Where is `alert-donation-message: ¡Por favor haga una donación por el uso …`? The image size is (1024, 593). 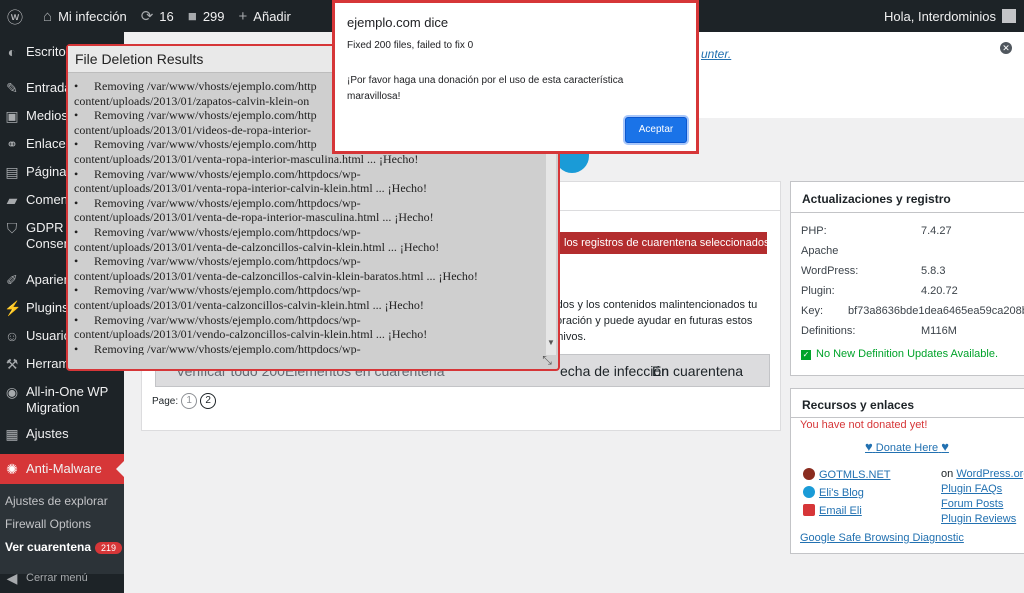 alert-donation-message: ¡Por favor haga una donación por el uso … is located at coordinates (485, 88).